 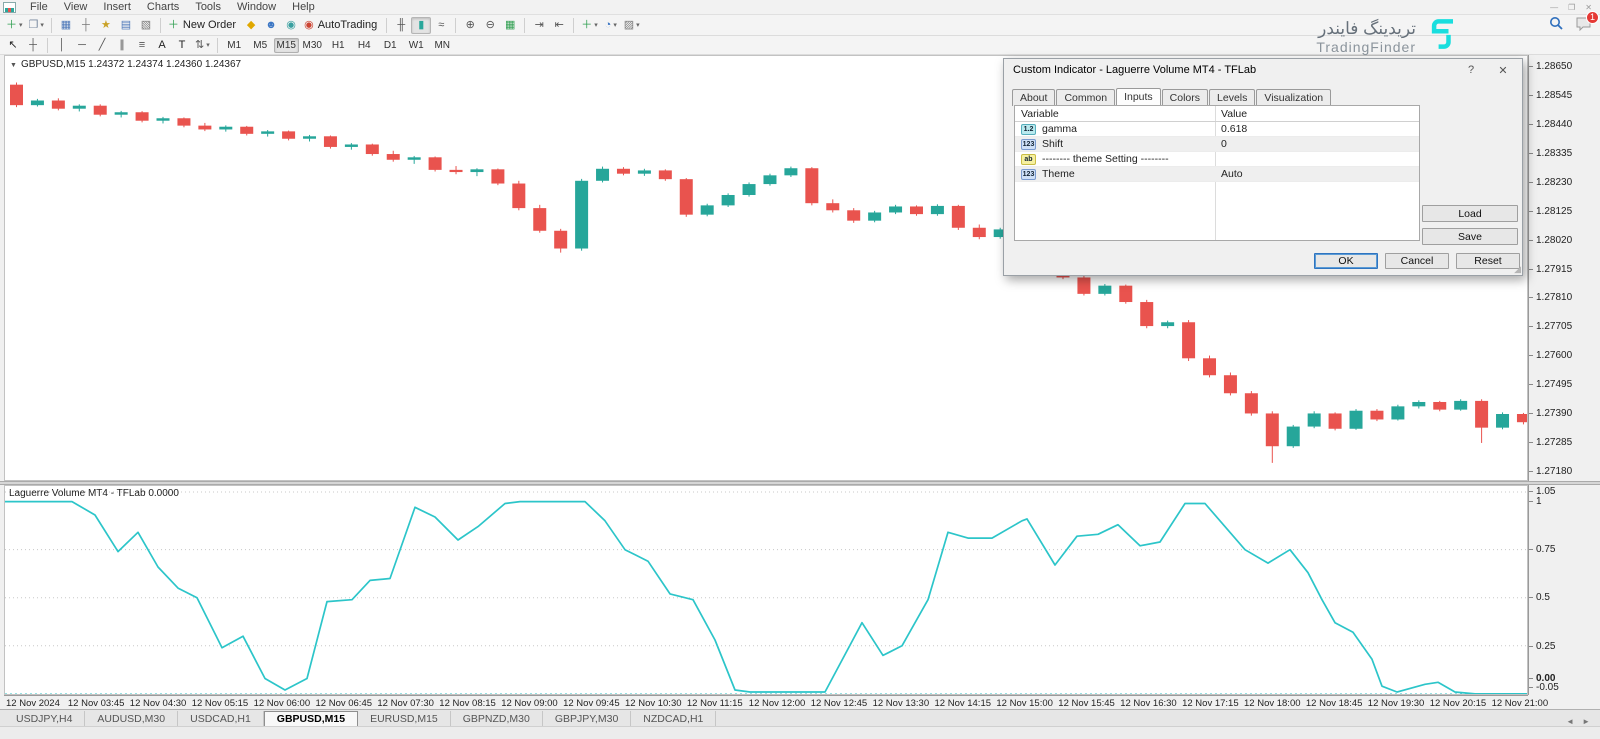 What do you see at coordinates (1417, 261) in the screenshot?
I see `cancel-button: Cancel` at bounding box center [1417, 261].